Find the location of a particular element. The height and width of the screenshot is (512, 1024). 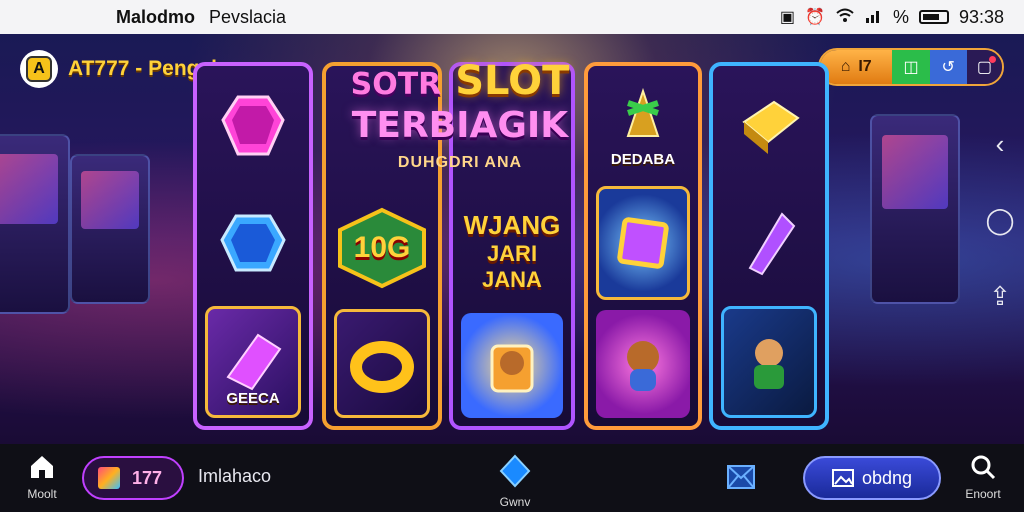

bg-arcade-left is located at coordinates (35, 224).